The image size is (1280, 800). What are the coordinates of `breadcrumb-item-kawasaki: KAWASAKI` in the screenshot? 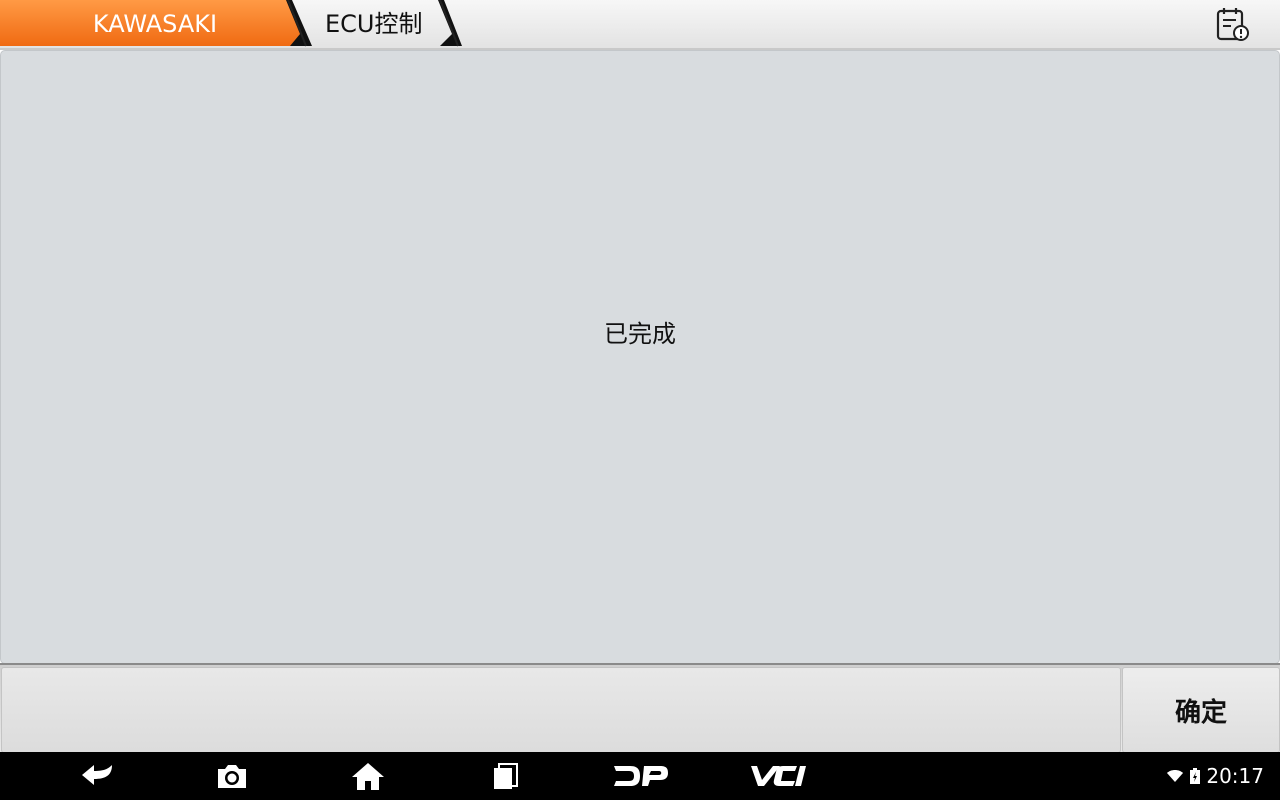 It's located at (155, 23).